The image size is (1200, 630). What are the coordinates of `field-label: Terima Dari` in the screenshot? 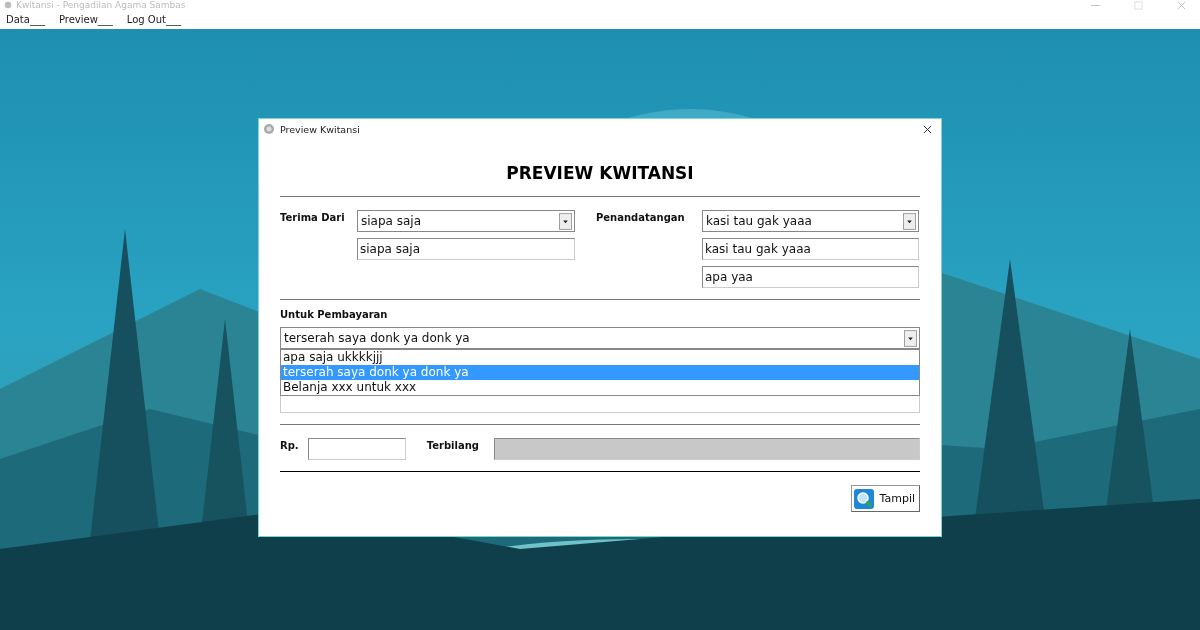 It's located at (313, 218).